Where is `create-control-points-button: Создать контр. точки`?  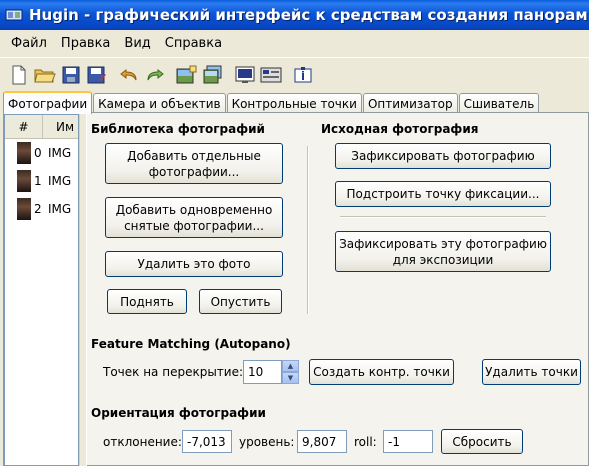
create-control-points-button: Создать контр. точки is located at coordinates (381, 372).